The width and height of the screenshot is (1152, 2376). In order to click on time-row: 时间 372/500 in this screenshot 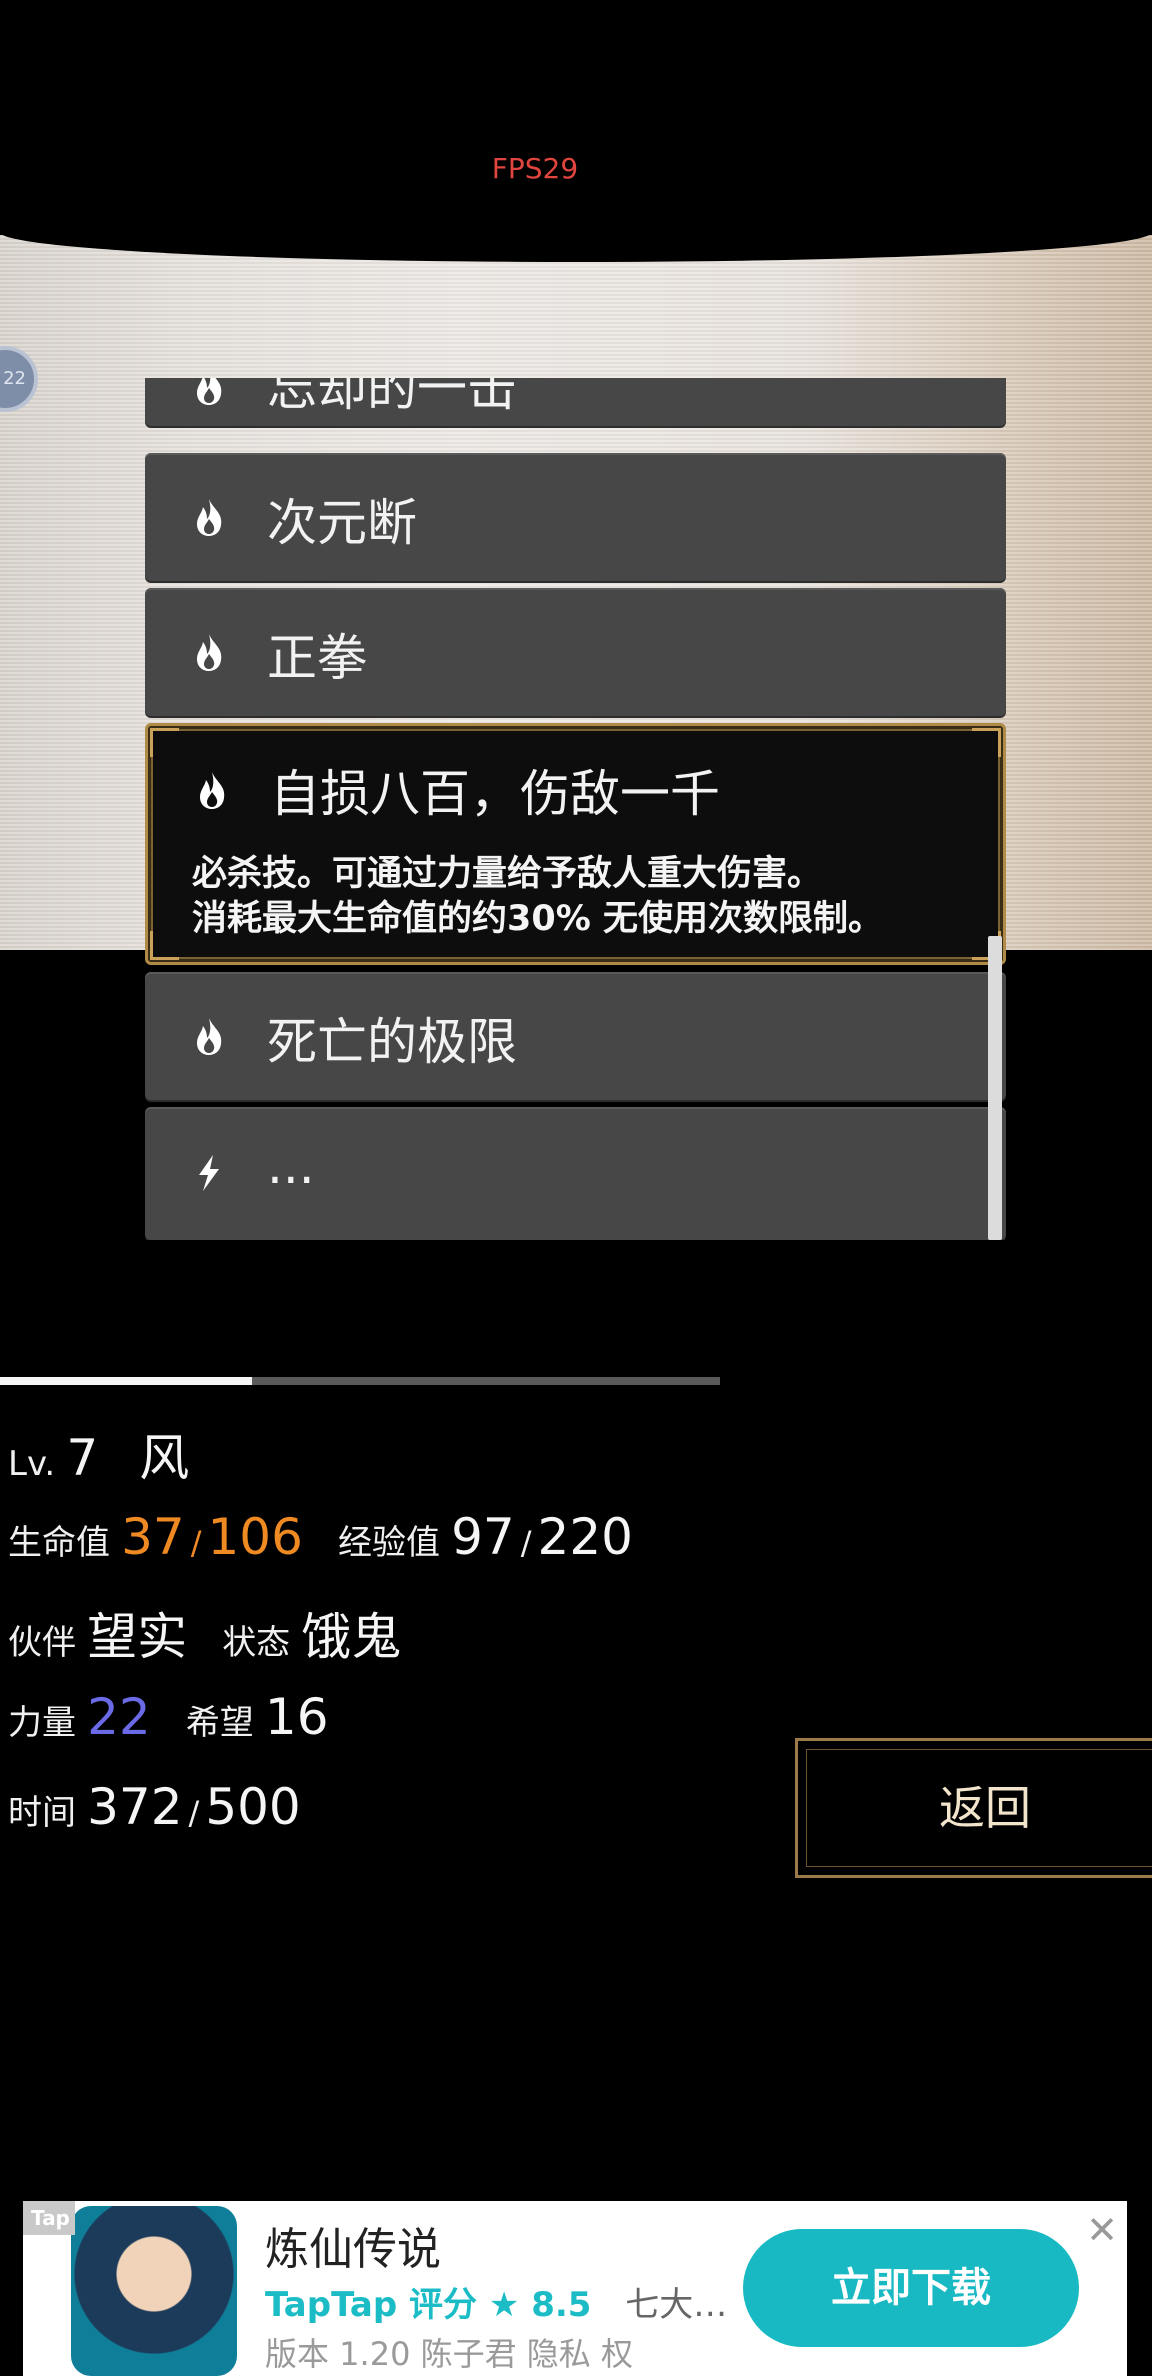, I will do `click(154, 1807)`.